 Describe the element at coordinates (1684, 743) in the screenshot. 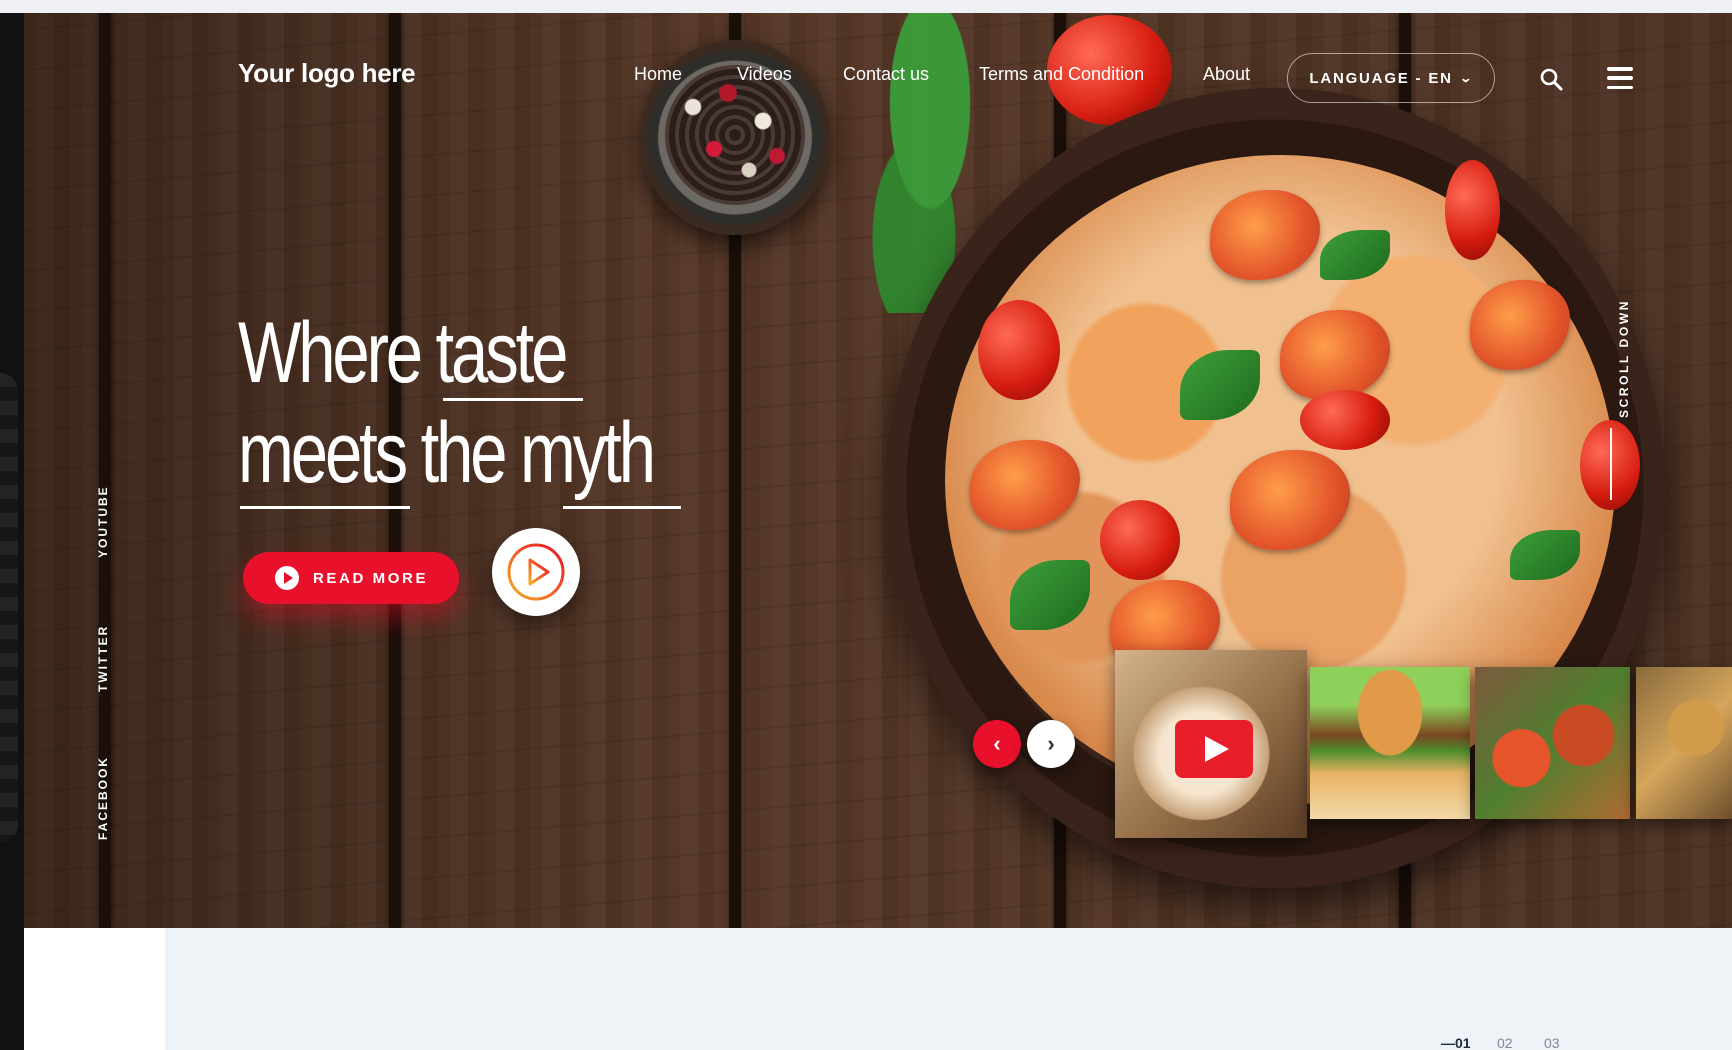

I see `thumbnail-platter` at that location.